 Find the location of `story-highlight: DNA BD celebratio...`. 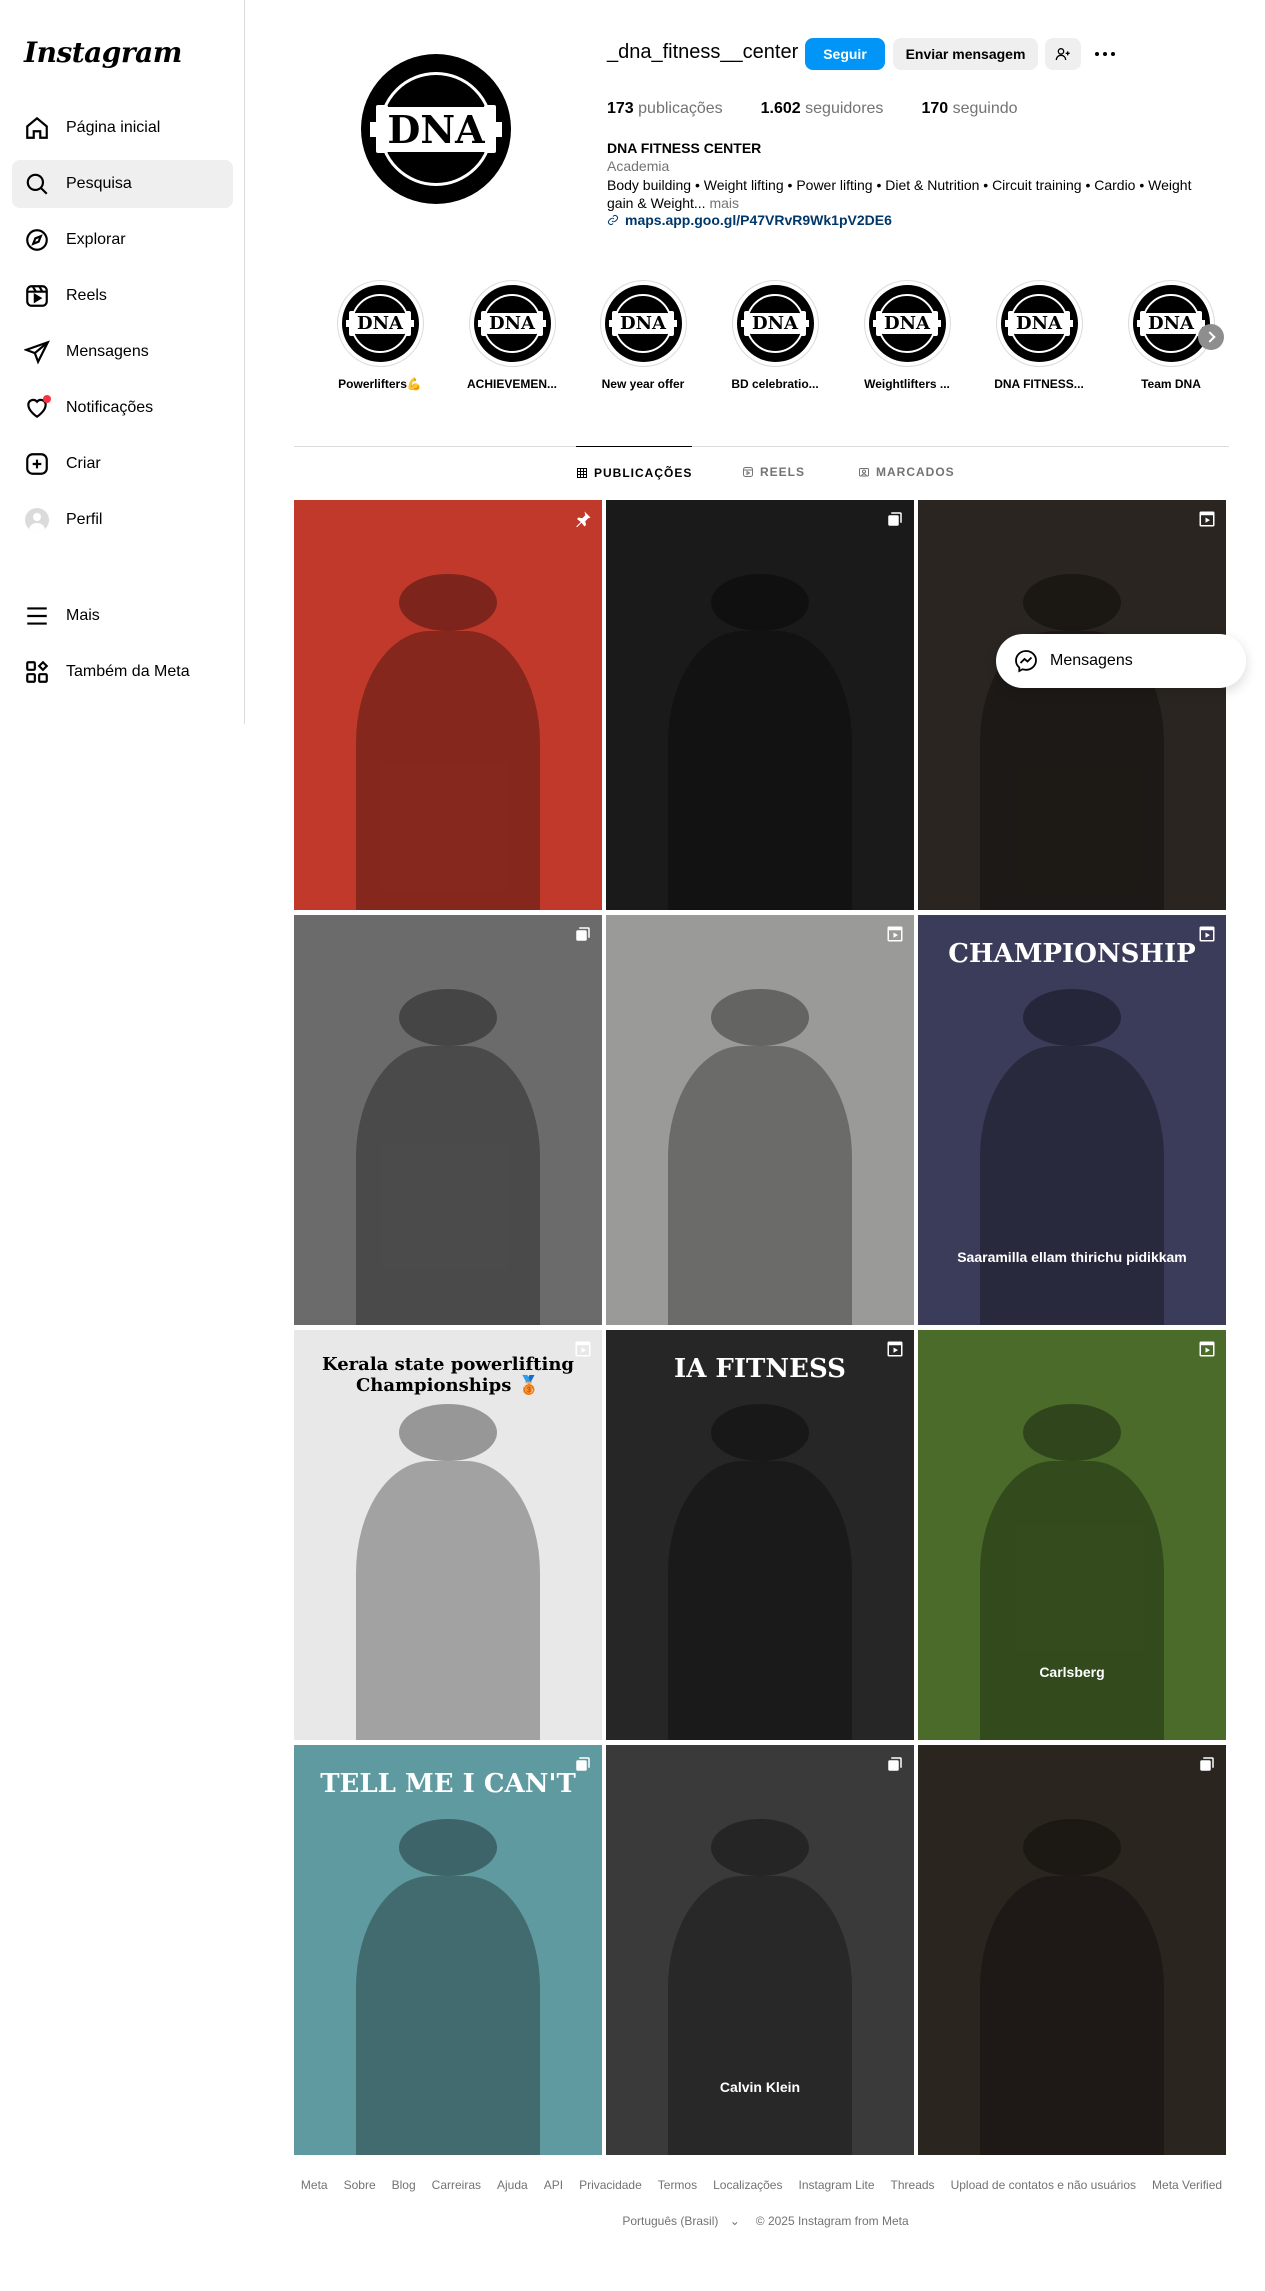

story-highlight: DNA BD celebratio... is located at coordinates (775, 335).